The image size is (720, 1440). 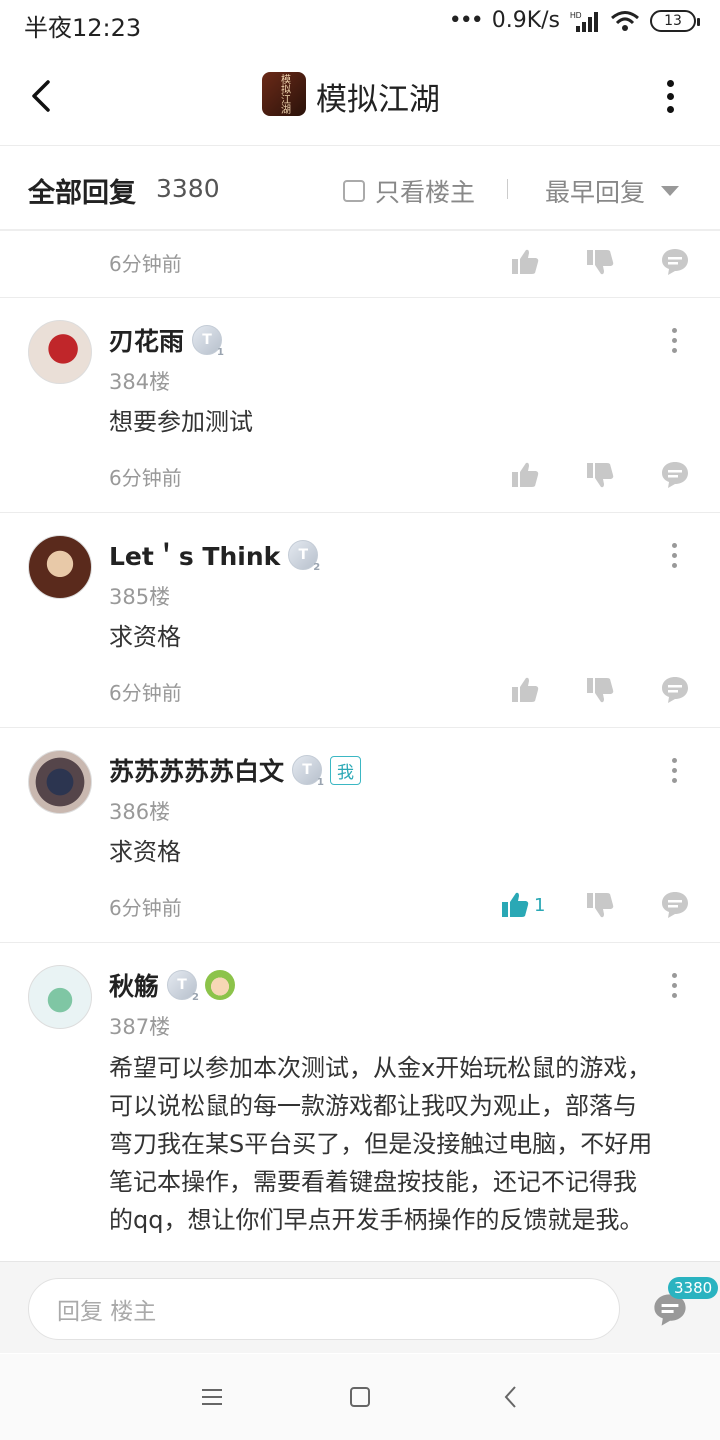 I want to click on status-time: 半夜12:23, so click(x=83, y=28).